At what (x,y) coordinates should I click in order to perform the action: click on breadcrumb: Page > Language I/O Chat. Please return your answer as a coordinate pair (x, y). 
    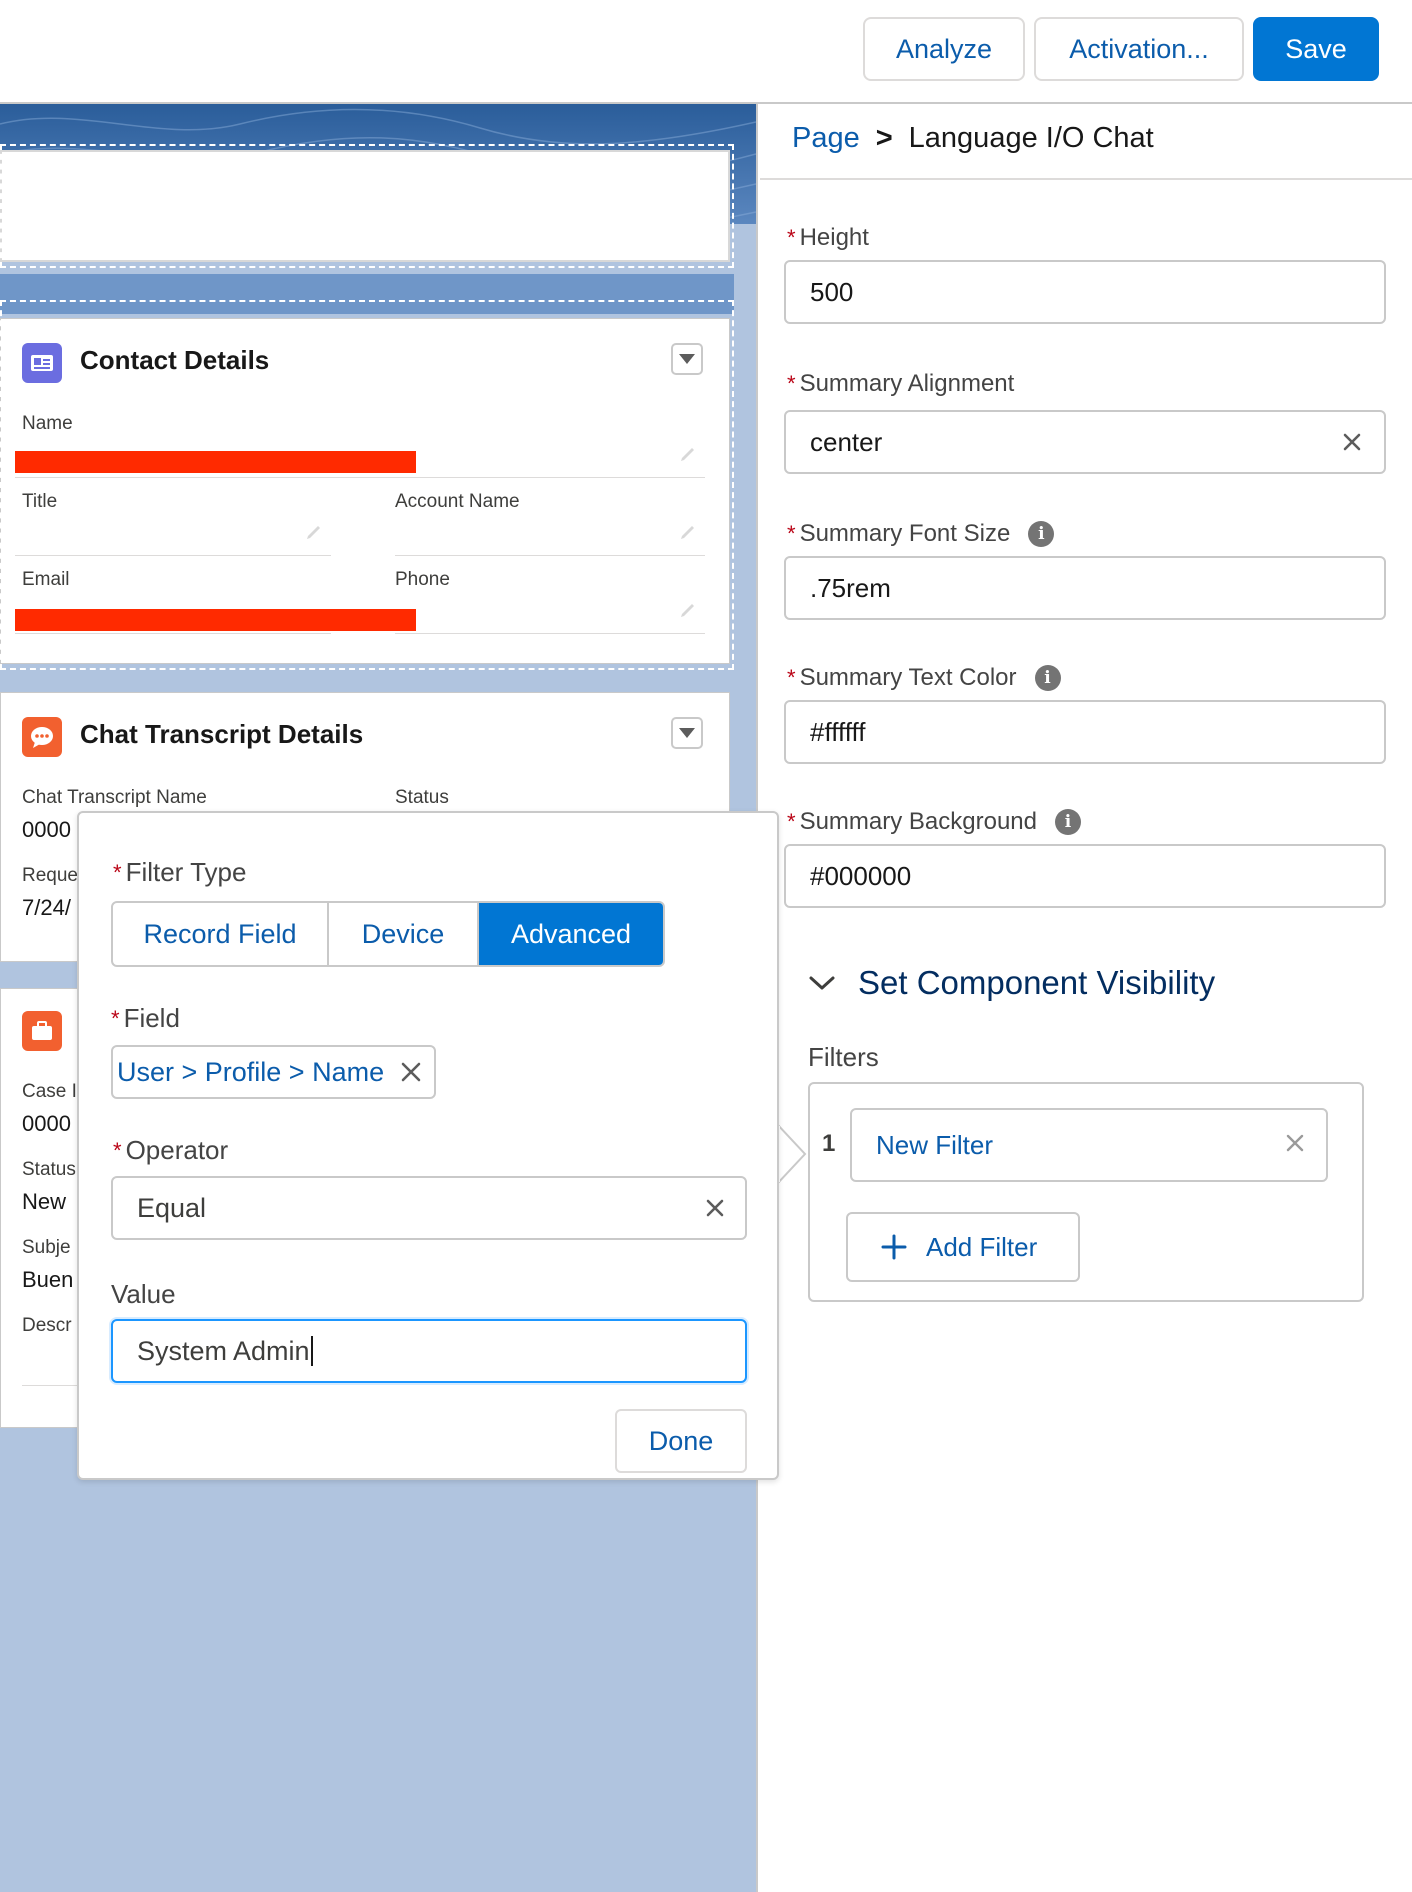
    Looking at the image, I should click on (973, 138).